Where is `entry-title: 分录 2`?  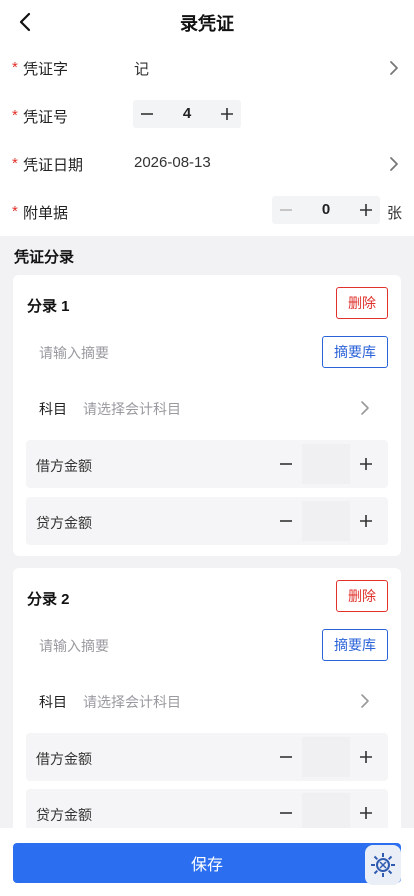 entry-title: 分录 2 is located at coordinates (48, 599).